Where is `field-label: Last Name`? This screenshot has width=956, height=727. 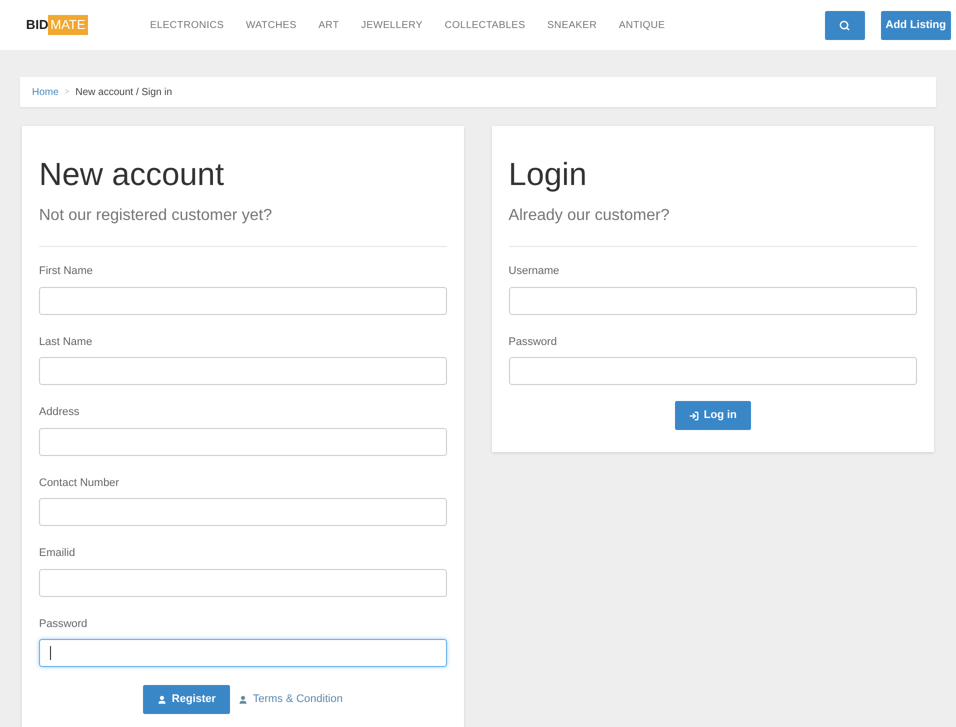
field-label: Last Name is located at coordinates (66, 342).